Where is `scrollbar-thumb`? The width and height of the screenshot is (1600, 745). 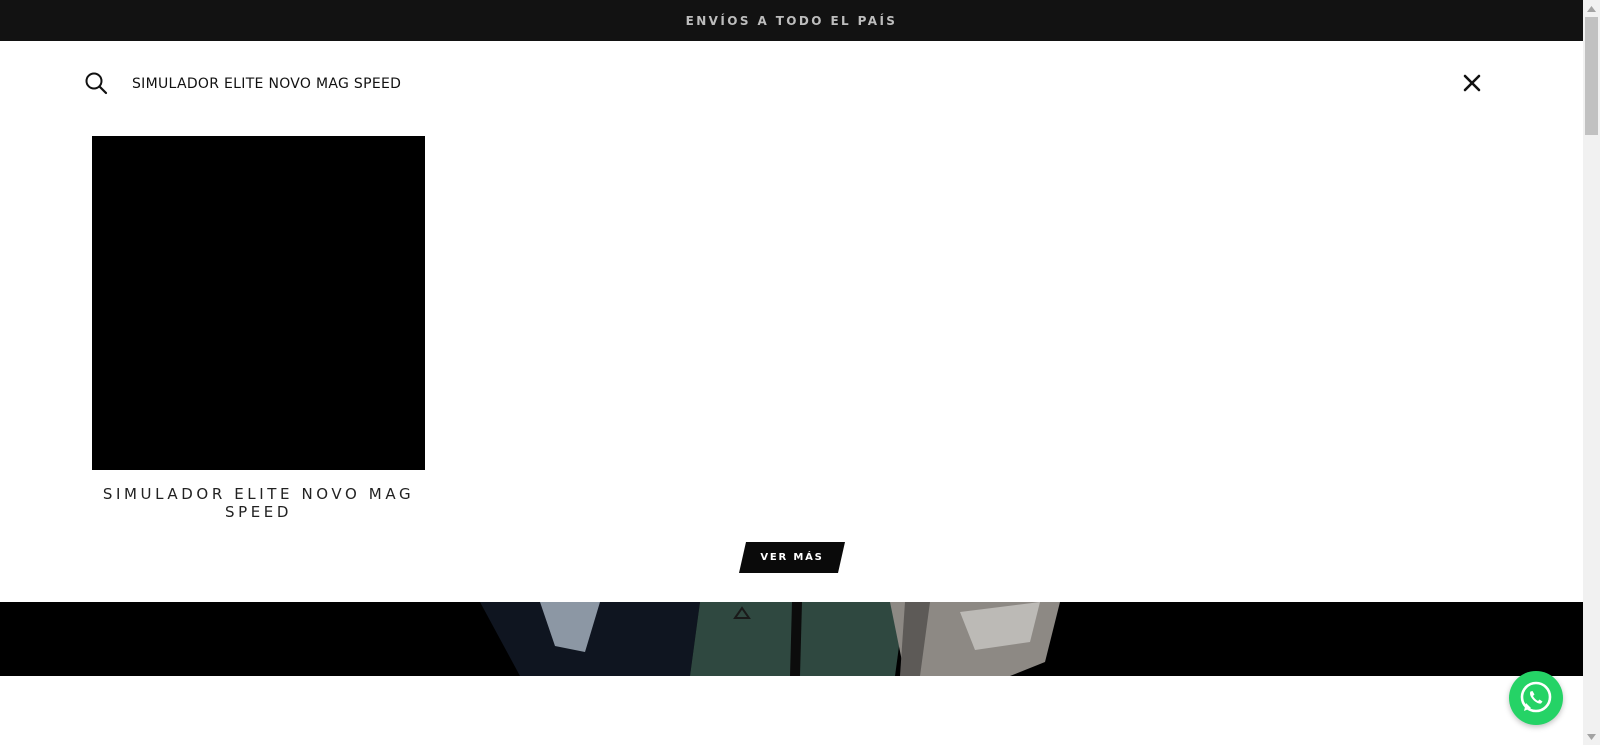
scrollbar-thumb is located at coordinates (1591, 76).